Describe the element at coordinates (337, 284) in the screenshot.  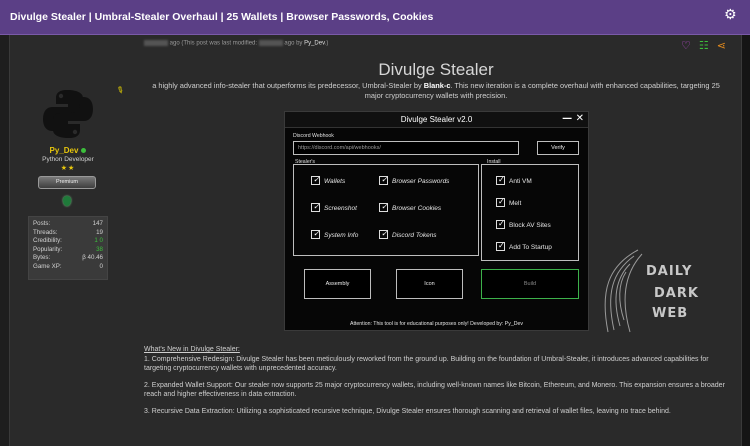
I see `assembly-button: Assembly` at that location.